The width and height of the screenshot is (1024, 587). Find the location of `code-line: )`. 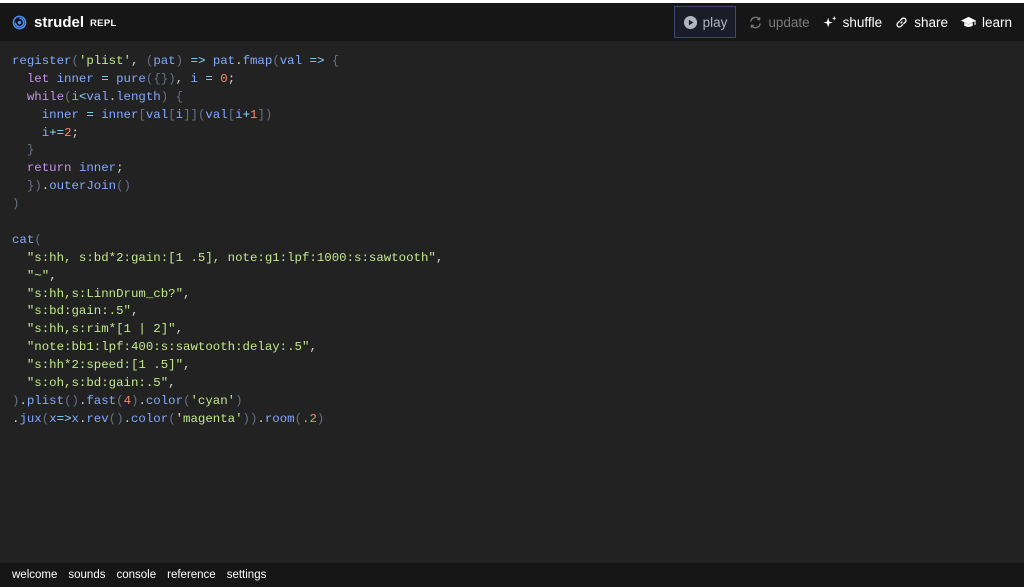

code-line: ) is located at coordinates (227, 205).